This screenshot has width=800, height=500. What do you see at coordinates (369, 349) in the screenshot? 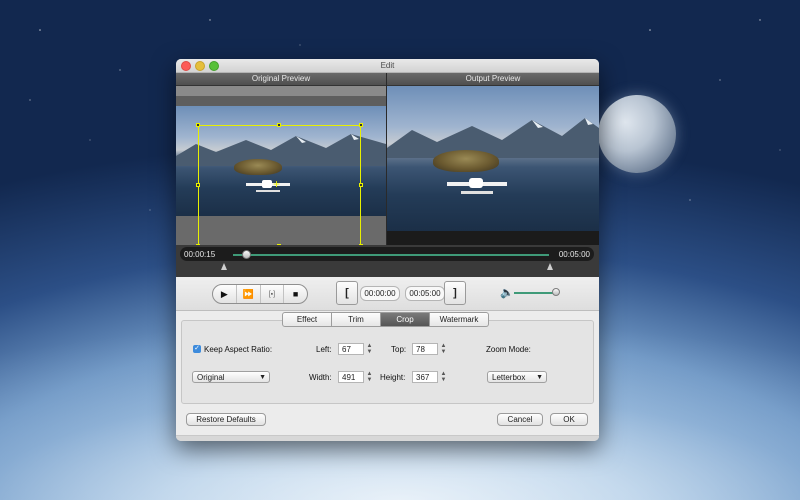
I see `left-stepper: ▲ ▼` at bounding box center [369, 349].